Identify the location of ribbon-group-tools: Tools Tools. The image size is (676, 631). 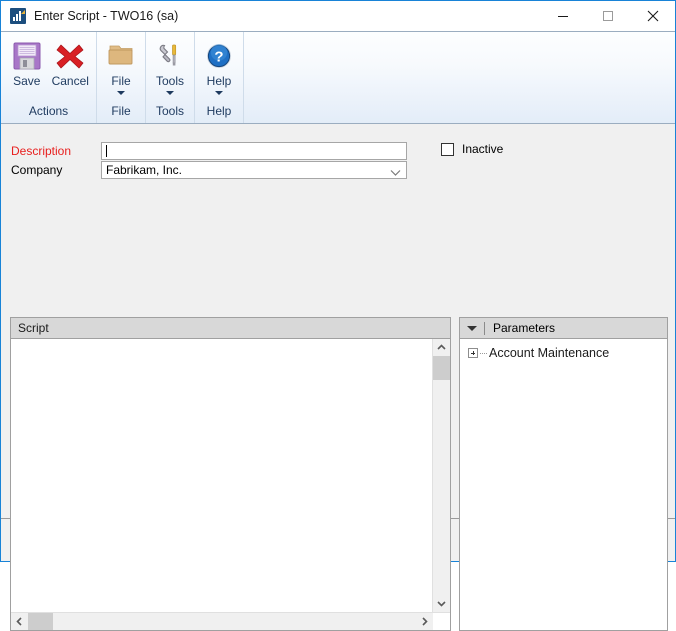
(169, 77).